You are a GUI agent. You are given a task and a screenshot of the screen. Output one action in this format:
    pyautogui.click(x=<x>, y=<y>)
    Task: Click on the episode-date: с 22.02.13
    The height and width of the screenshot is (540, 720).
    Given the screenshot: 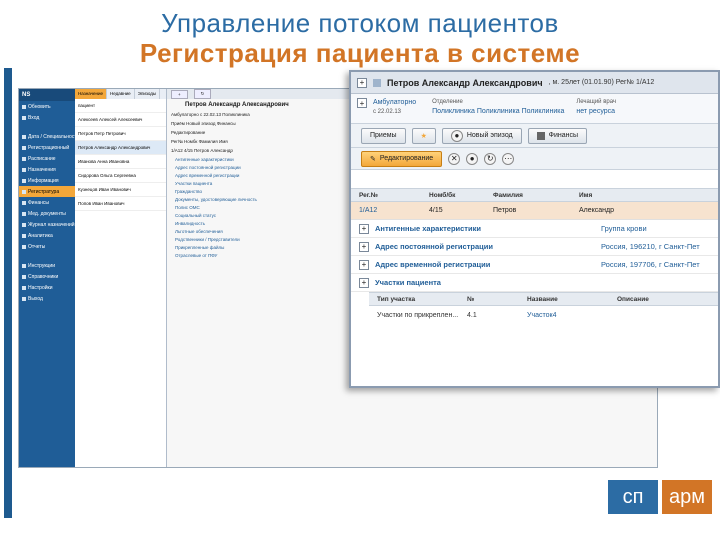 What is the action you would take?
    pyautogui.click(x=387, y=112)
    